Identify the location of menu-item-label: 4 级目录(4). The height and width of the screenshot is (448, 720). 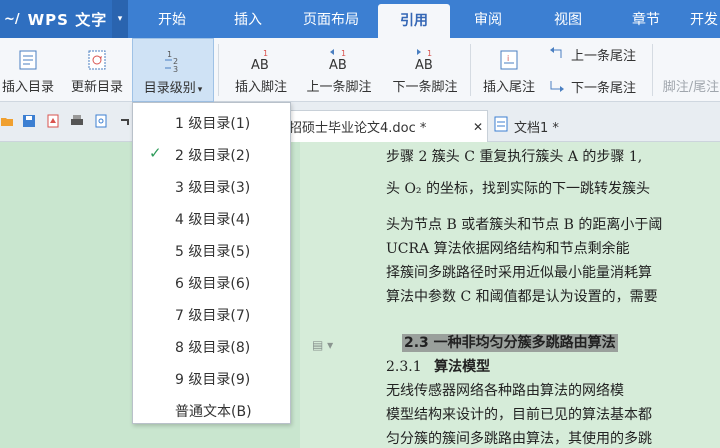
(213, 220).